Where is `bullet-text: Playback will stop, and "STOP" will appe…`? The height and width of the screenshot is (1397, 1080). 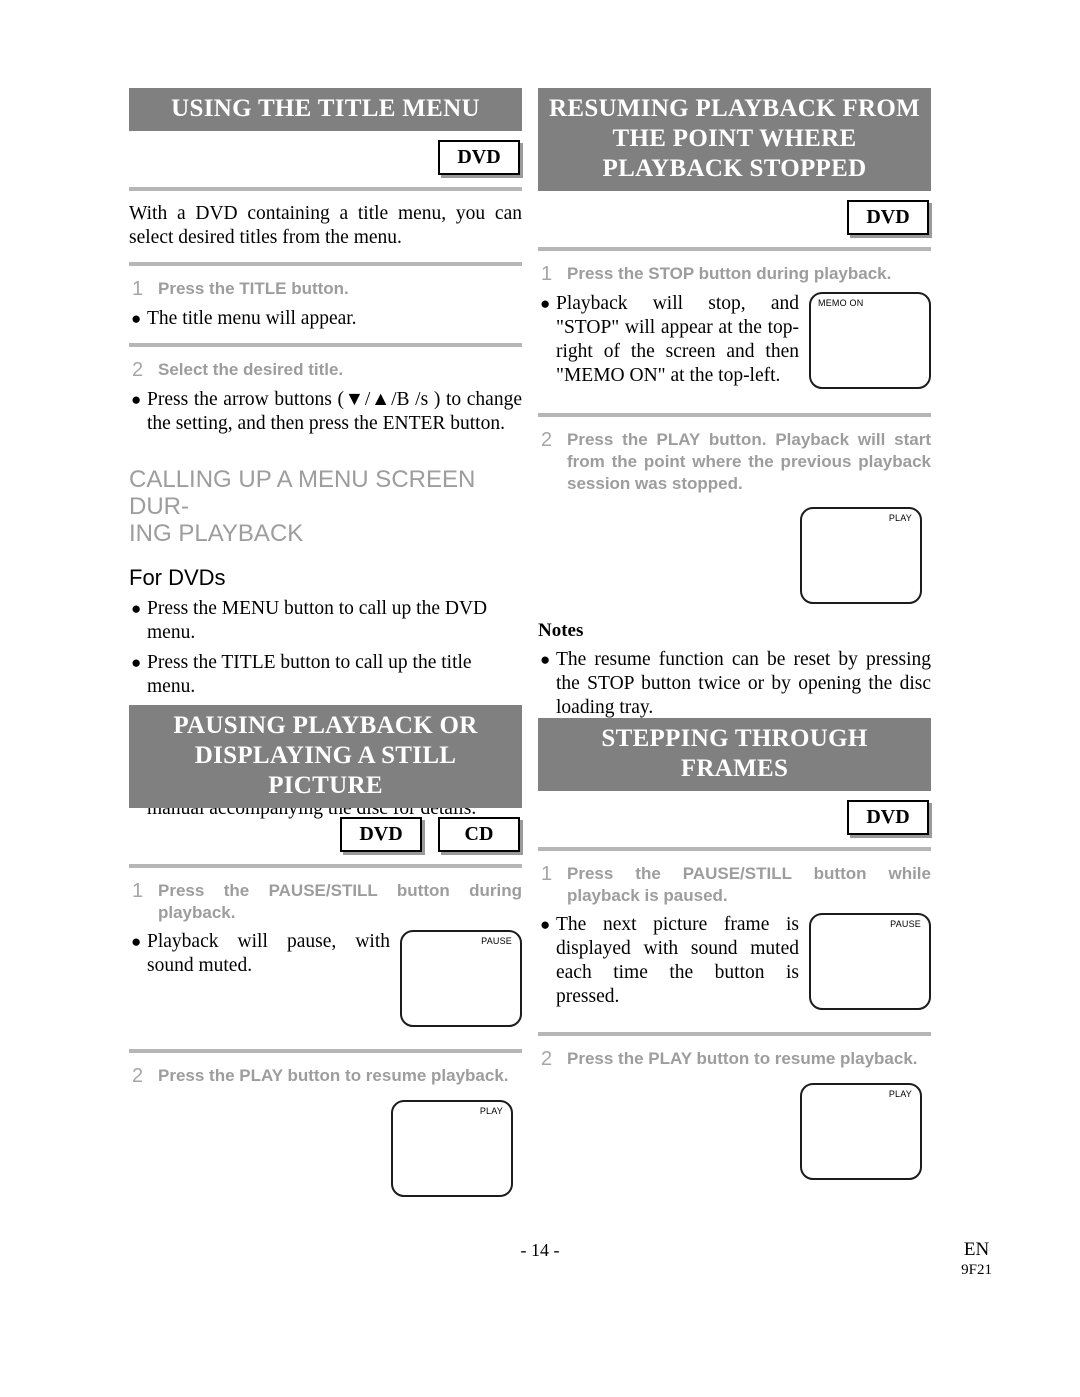
bullet-text: Playback will stop, and "STOP" will appe… is located at coordinates (677, 339).